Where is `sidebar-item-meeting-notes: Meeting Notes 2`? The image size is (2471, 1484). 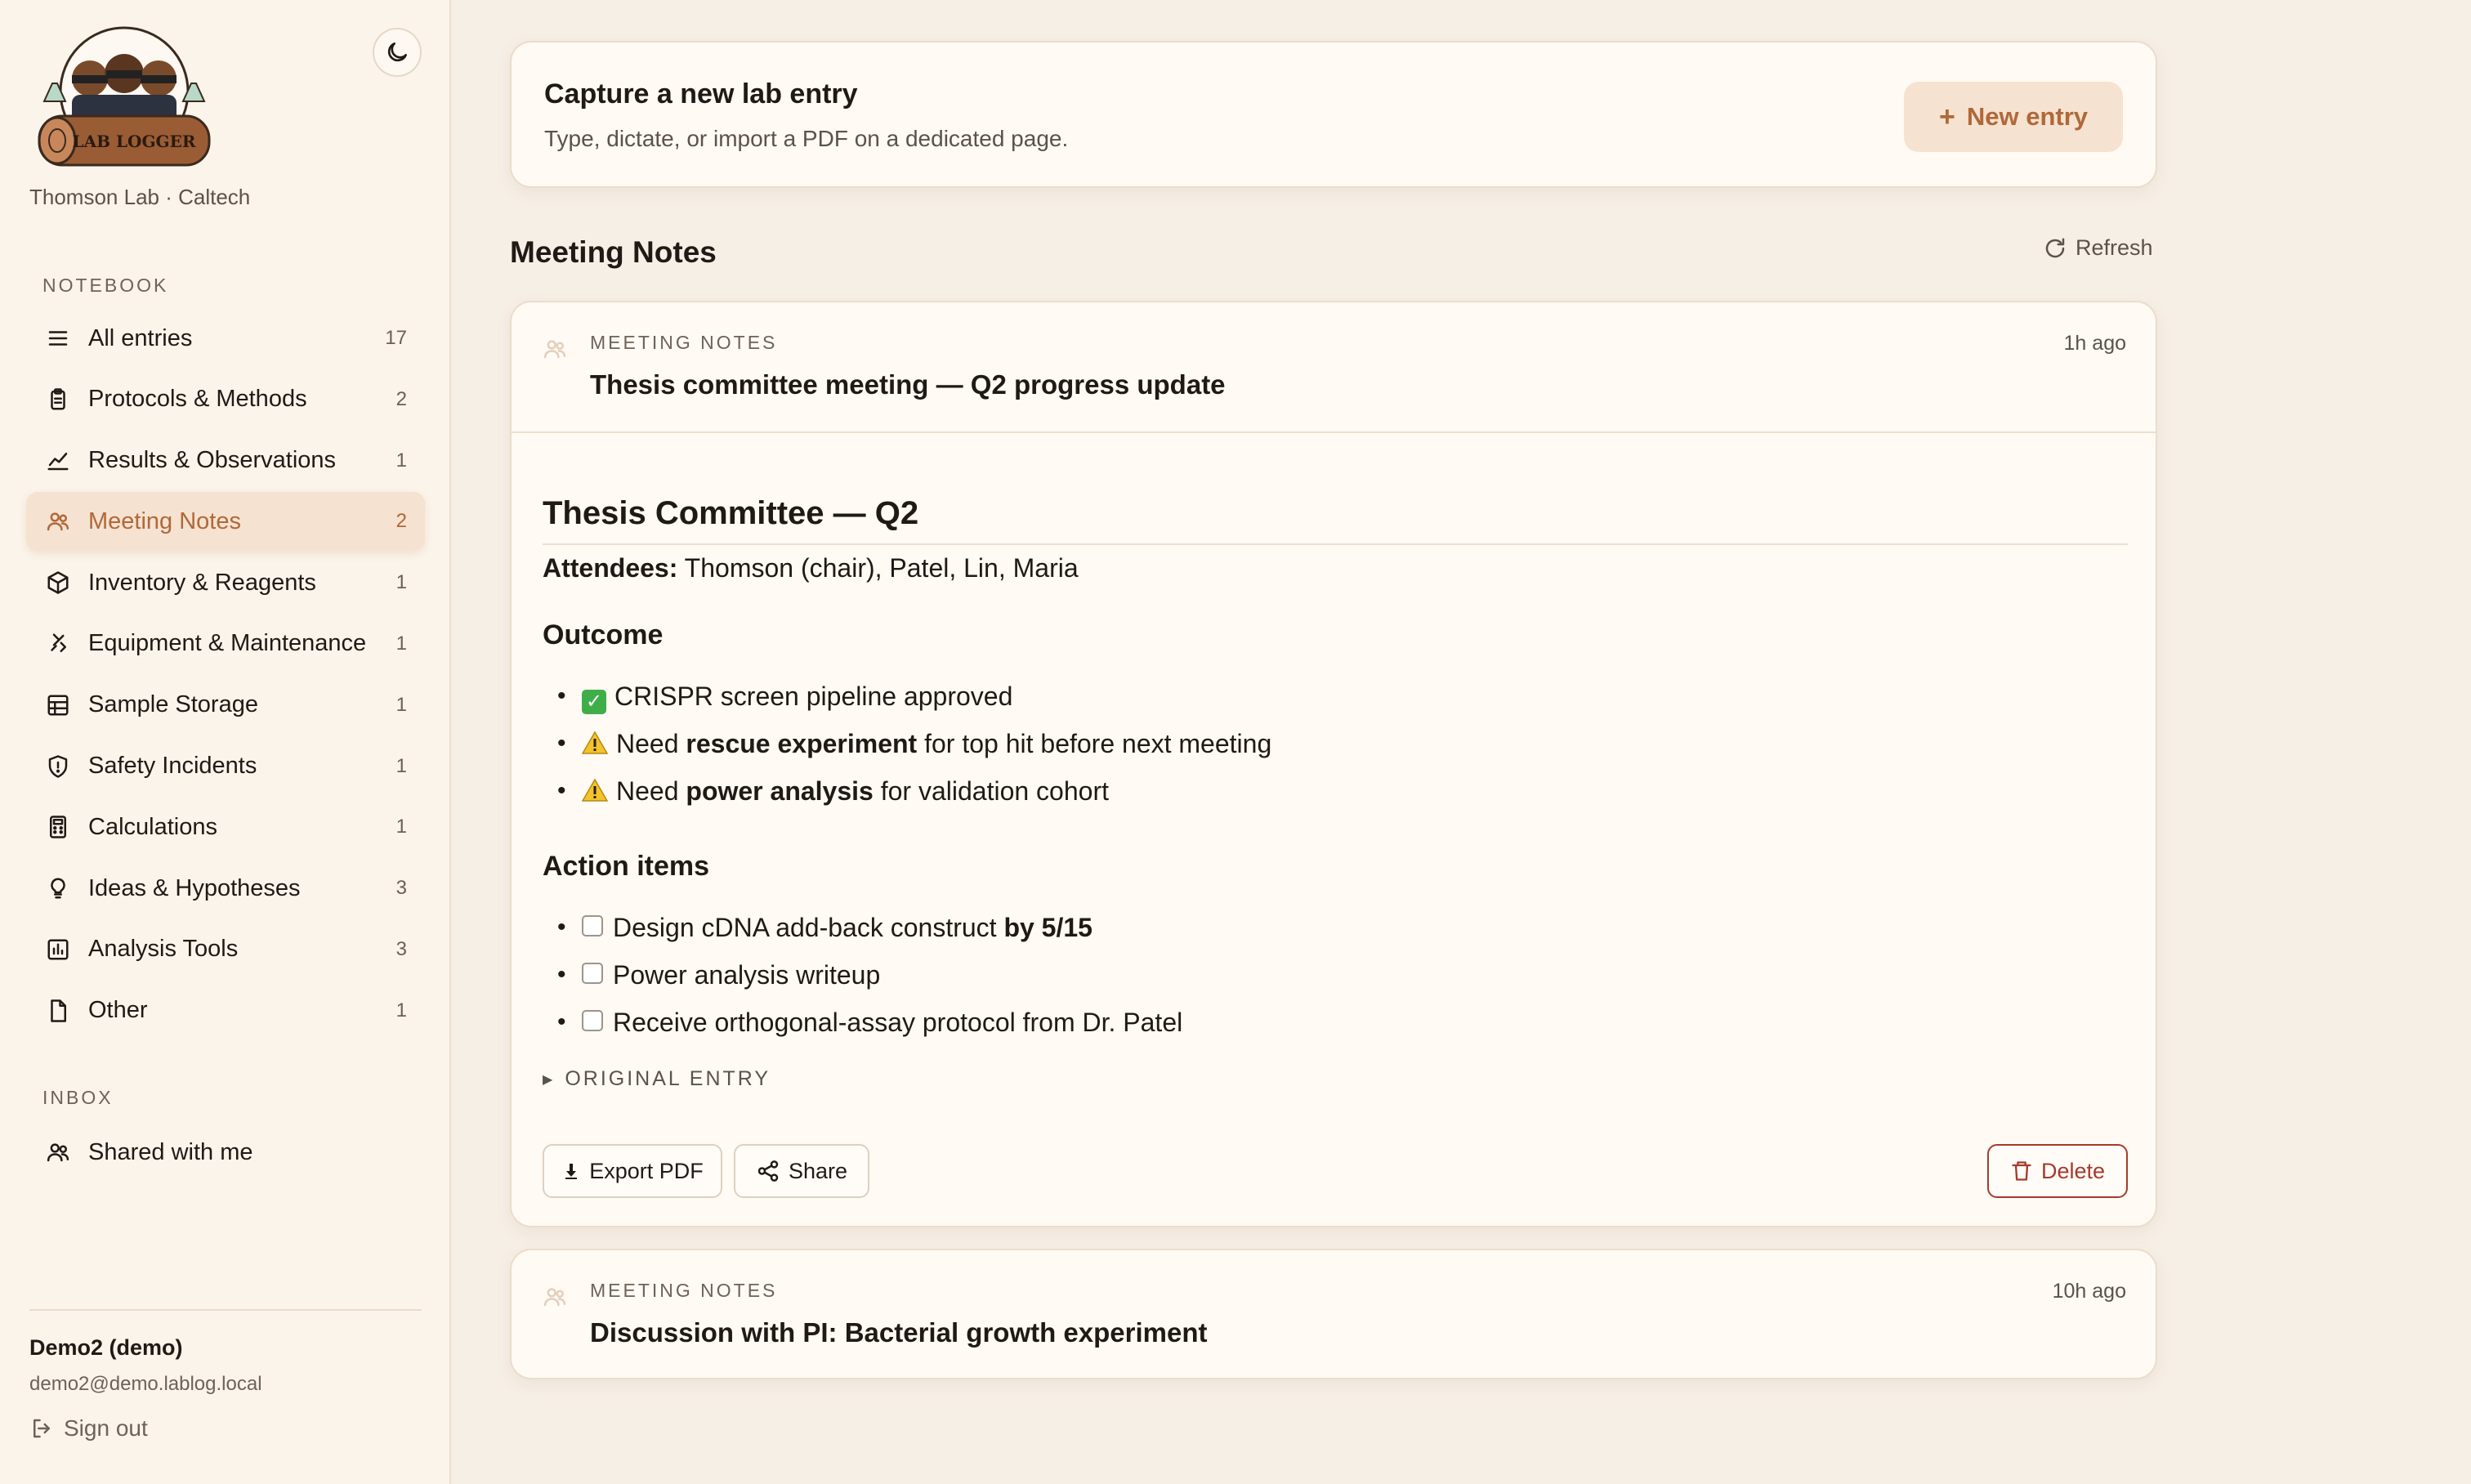
sidebar-item-meeting-notes: Meeting Notes 2 is located at coordinates (225, 522).